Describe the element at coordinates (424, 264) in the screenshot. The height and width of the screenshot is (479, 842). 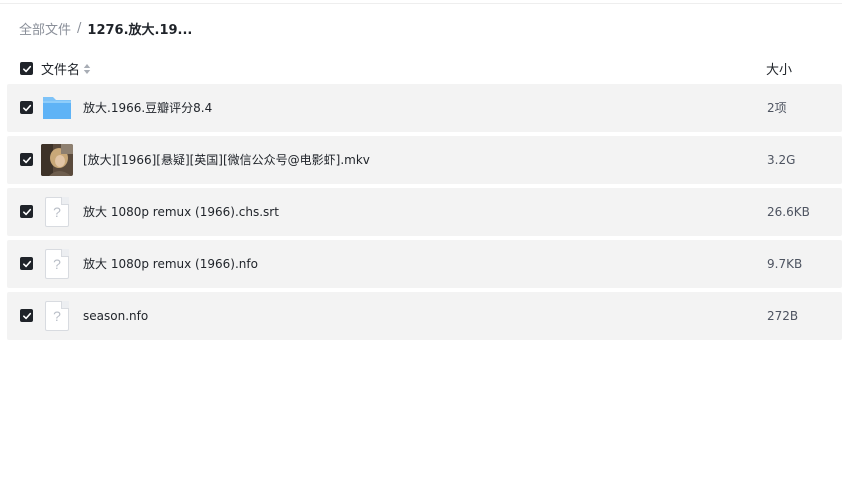
I see `file-row: ? 放大 1080p remux (1966).nfo 9.7KB` at that location.